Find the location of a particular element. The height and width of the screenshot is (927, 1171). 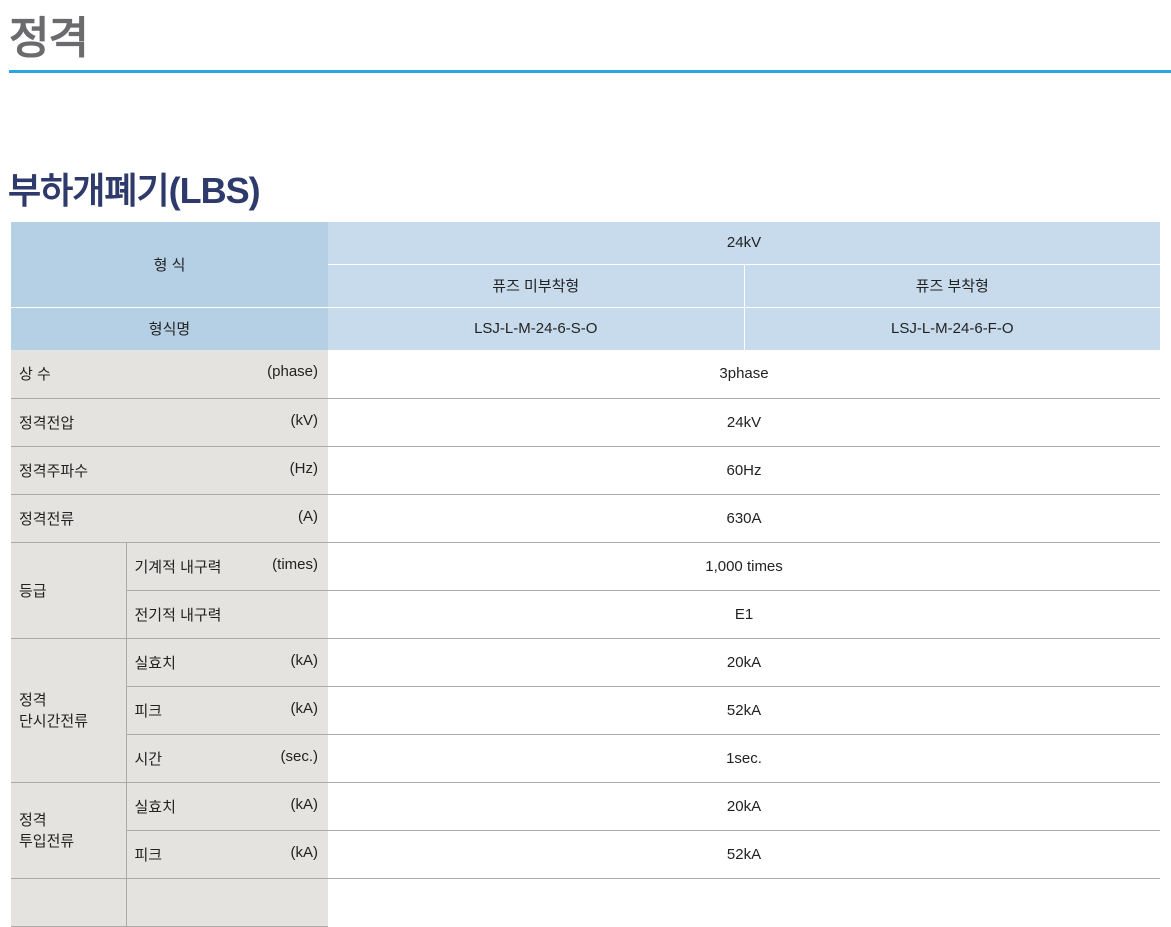

row-value: E1 is located at coordinates (744, 614).